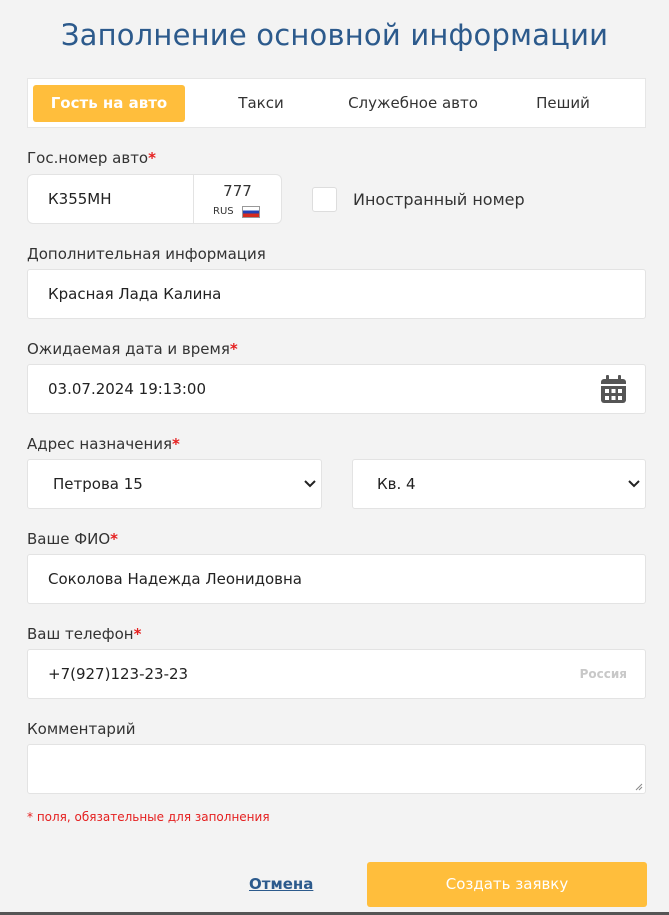 This screenshot has height=915, width=669. What do you see at coordinates (439, 199) in the screenshot?
I see `foreign-plate-label: Иностранный номер` at bounding box center [439, 199].